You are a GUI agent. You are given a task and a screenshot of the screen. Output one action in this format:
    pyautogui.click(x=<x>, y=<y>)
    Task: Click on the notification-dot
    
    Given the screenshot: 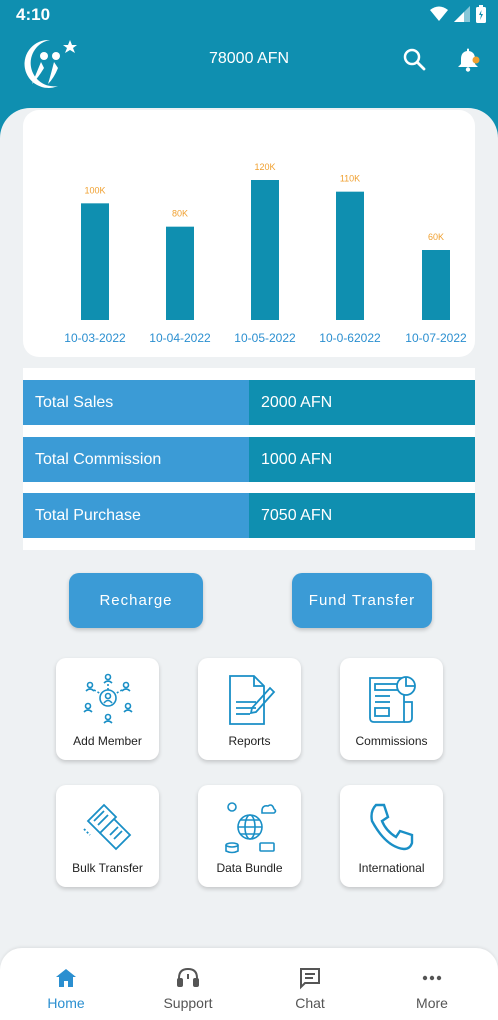 What is the action you would take?
    pyautogui.click(x=476, y=60)
    